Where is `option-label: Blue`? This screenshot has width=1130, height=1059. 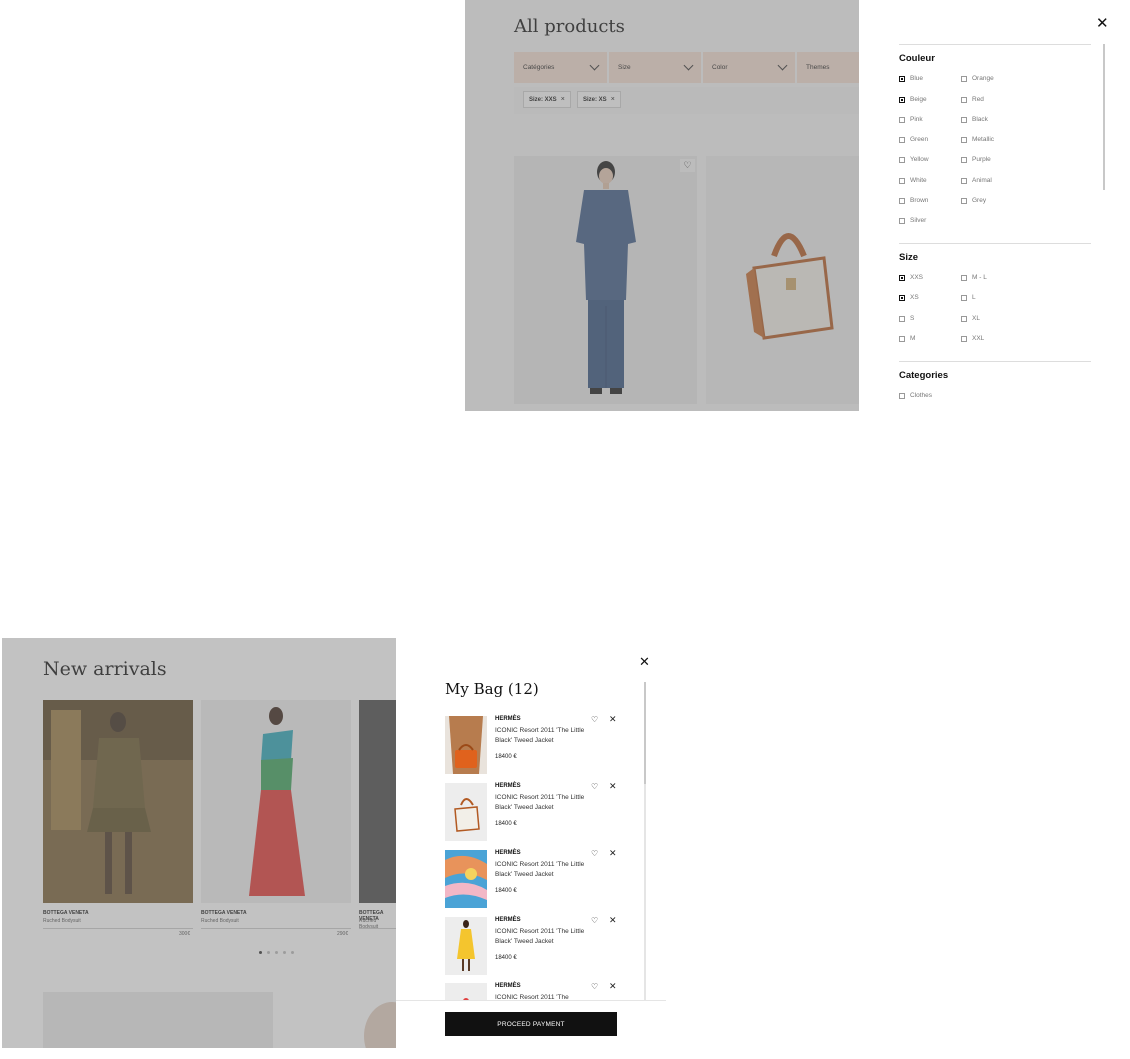 option-label: Blue is located at coordinates (917, 78).